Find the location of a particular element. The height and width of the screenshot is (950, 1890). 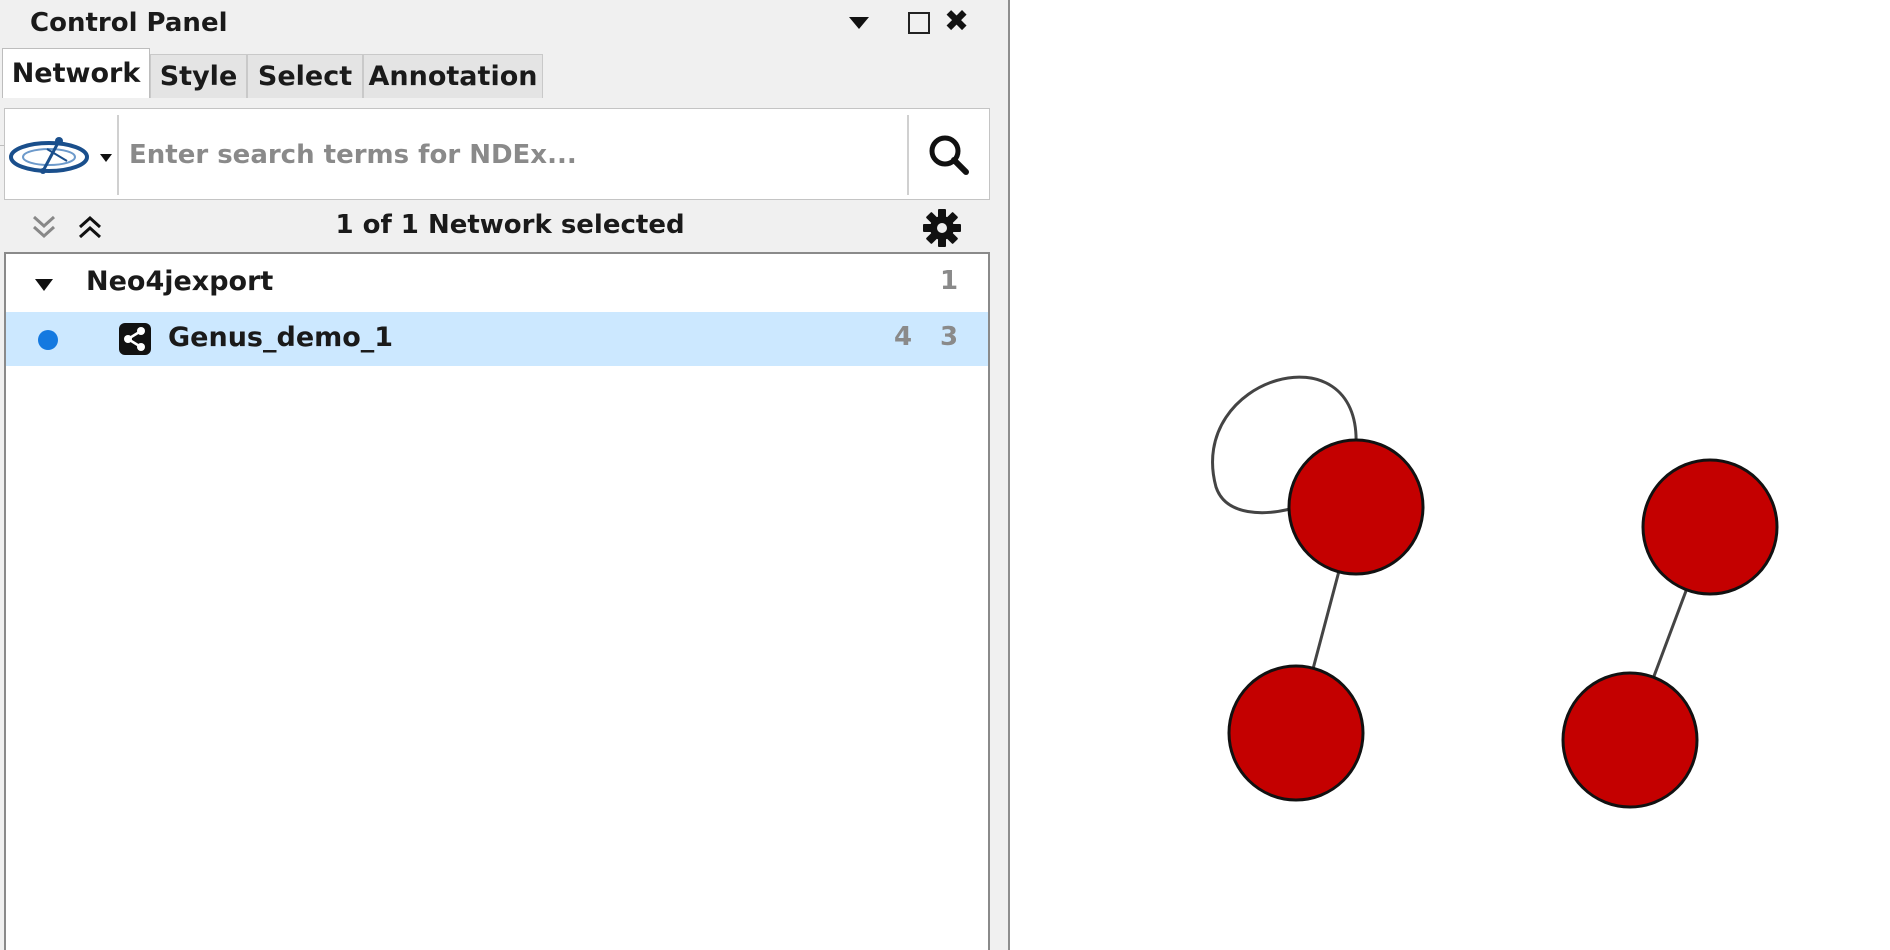

graph-node-n2 is located at coordinates (1296, 733).